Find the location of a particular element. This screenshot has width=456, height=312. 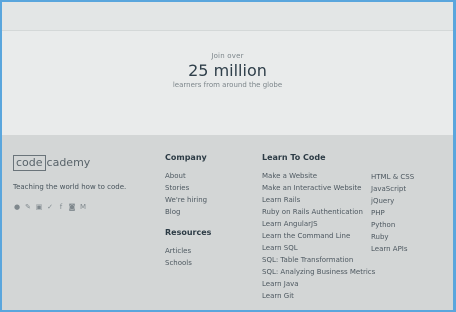

link-jquery: jQuery is located at coordinates (392, 201).